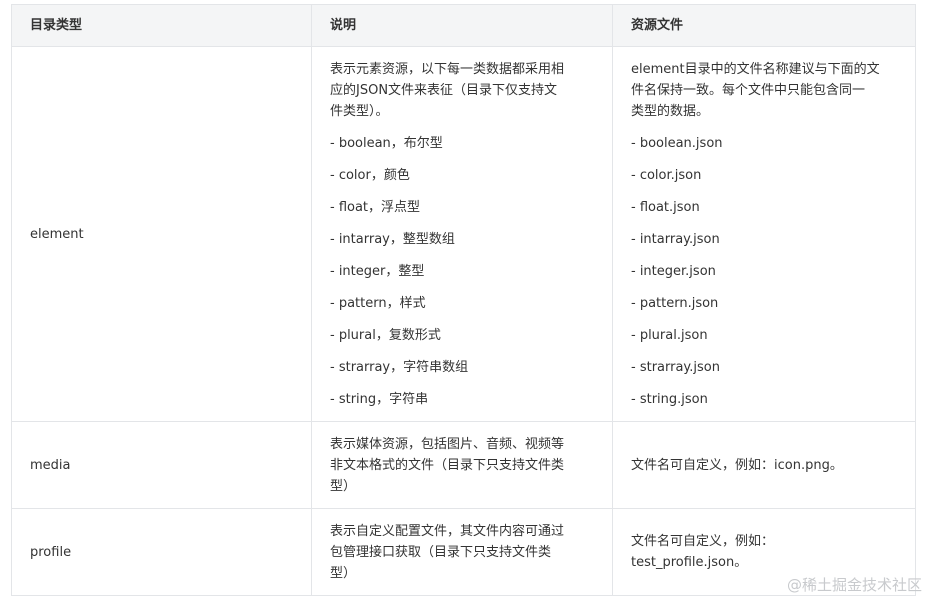 This screenshot has width=930, height=600. I want to click on resource-file-text: 文件名可自定义，例如： test_profile.json。, so click(764, 552).